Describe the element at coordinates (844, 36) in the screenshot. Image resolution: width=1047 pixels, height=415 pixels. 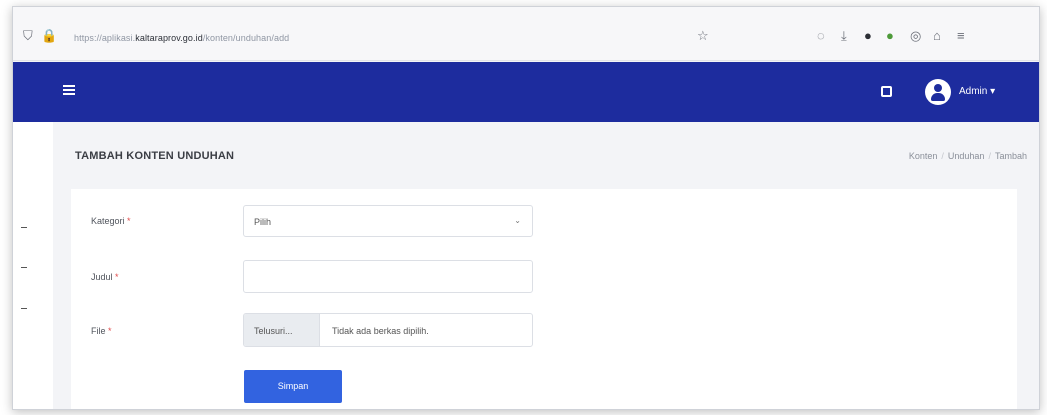
I see `download-icon: ⤓` at that location.